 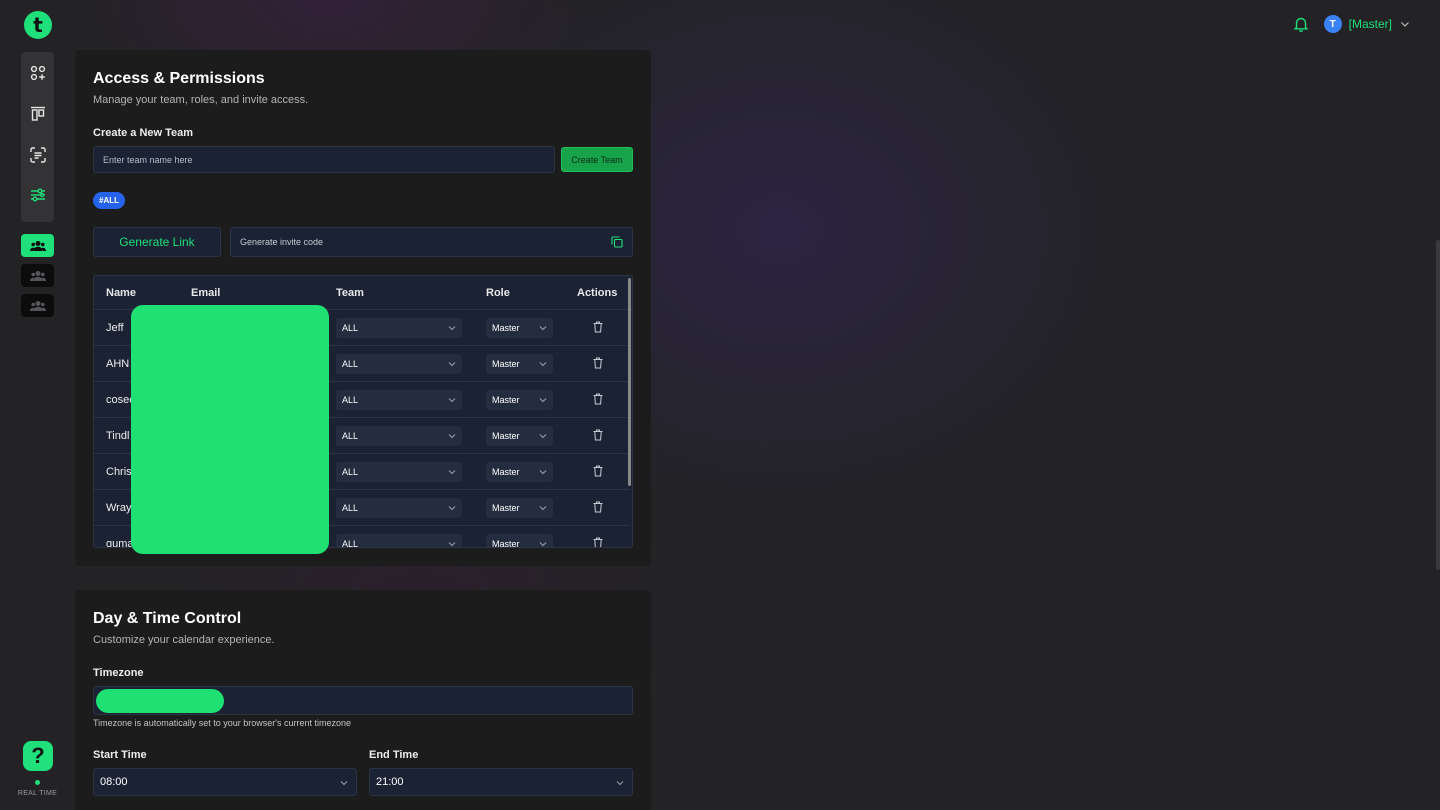 I want to click on col-role: Role, so click(x=498, y=293).